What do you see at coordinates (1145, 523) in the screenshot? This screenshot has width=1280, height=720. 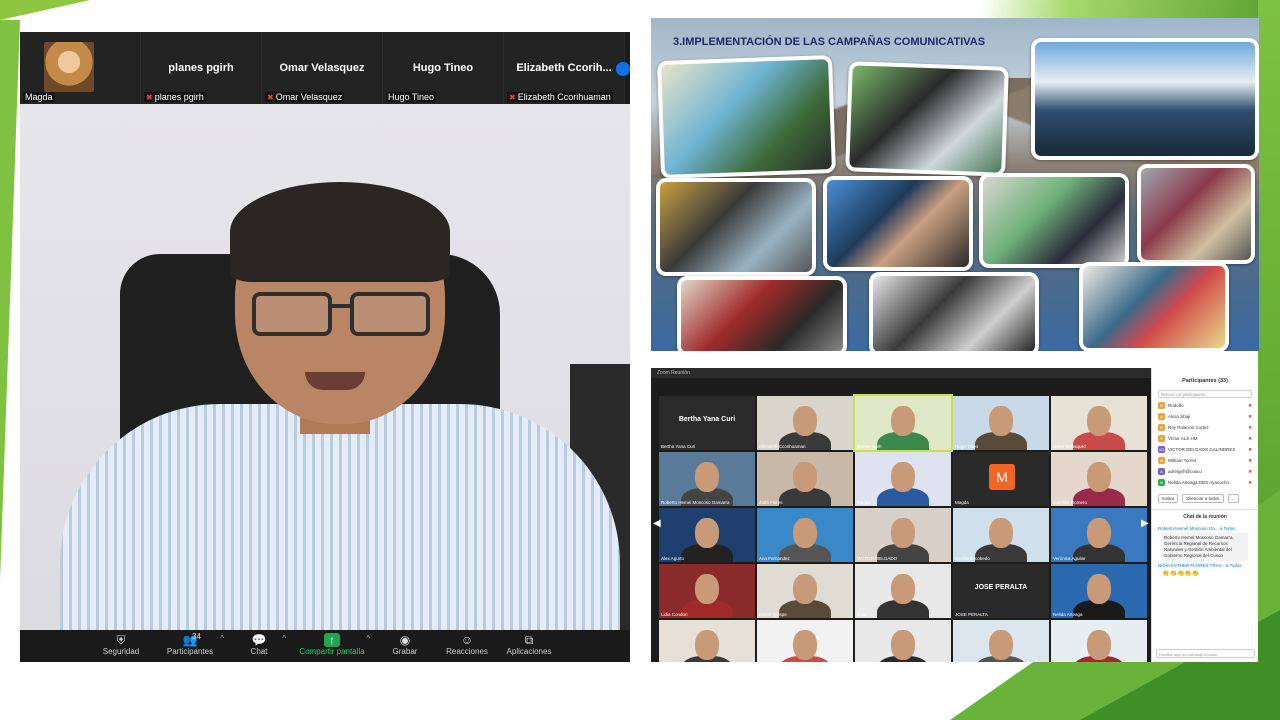 I see `chevron-right-icon: ▶` at bounding box center [1145, 523].